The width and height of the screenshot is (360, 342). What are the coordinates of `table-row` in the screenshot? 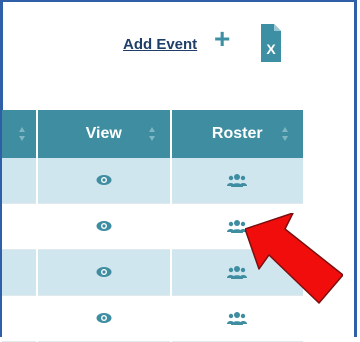 It's located at (153, 181).